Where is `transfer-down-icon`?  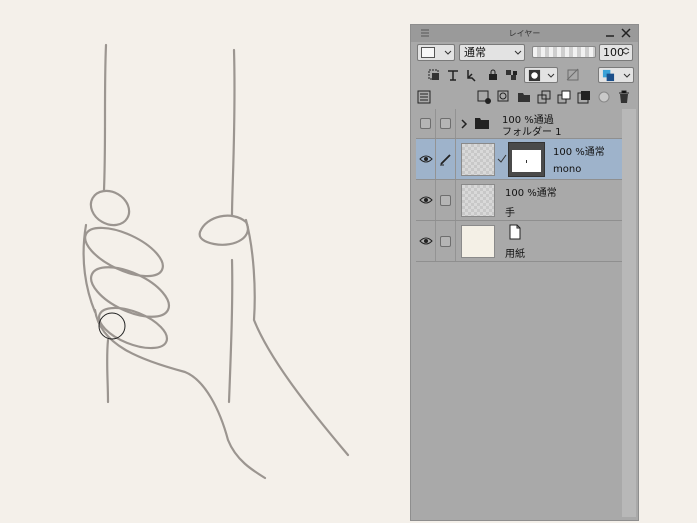 transfer-down-icon is located at coordinates (544, 97).